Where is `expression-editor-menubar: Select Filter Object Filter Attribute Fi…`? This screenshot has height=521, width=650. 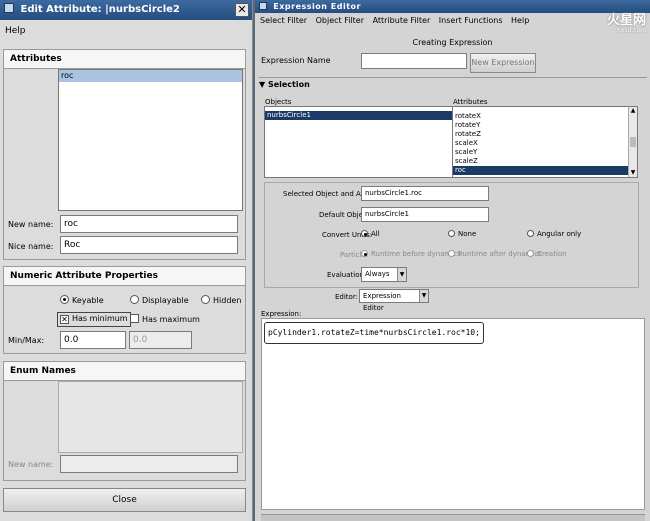 expression-editor-menubar: Select Filter Object Filter Attribute Fi… is located at coordinates (452, 20).